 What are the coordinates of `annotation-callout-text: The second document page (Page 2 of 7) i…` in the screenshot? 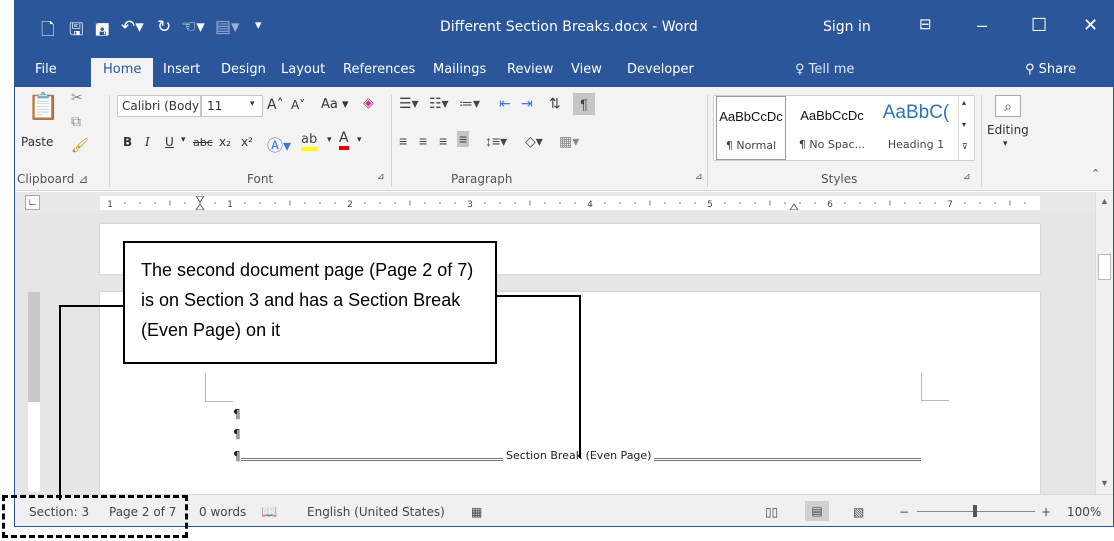 It's located at (307, 300).